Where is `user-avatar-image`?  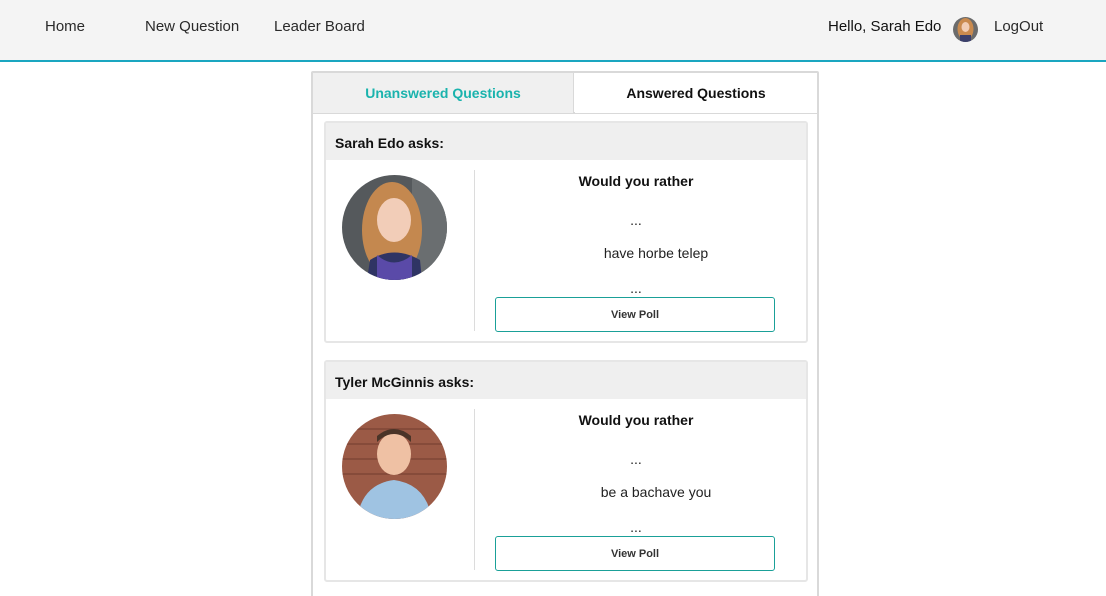
user-avatar-image is located at coordinates (965, 29).